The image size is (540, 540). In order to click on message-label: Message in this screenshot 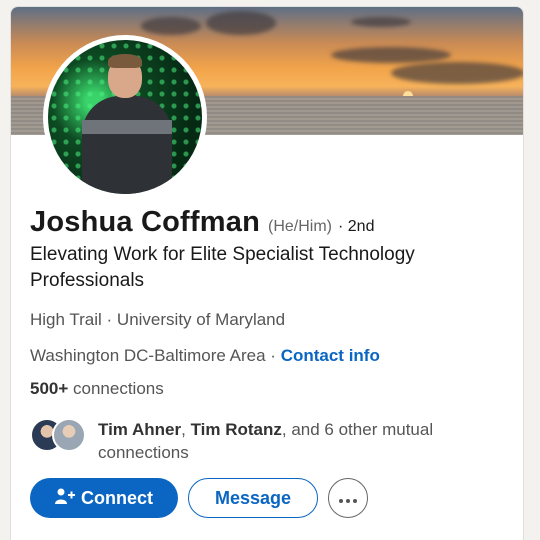, I will do `click(253, 497)`.